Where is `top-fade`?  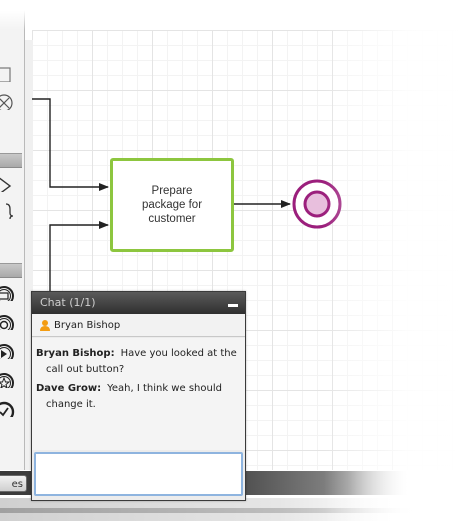 top-fade is located at coordinates (232, 15).